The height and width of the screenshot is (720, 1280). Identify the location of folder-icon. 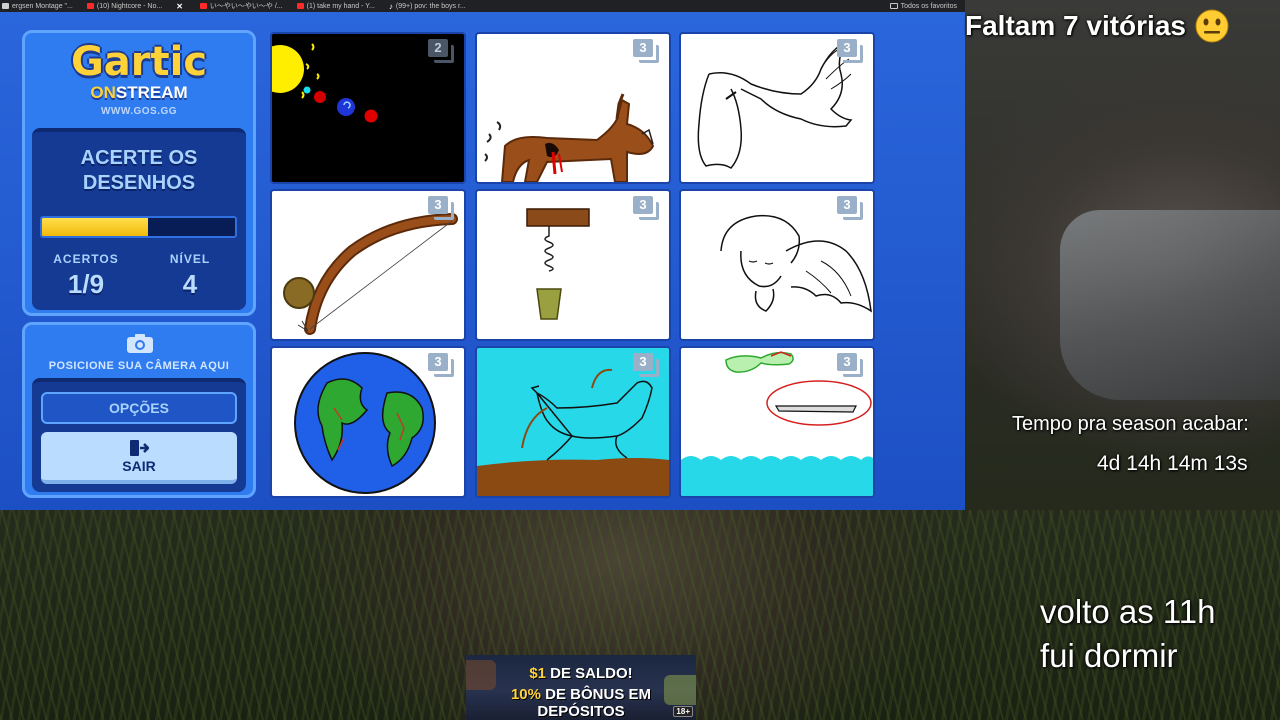
(893, 6).